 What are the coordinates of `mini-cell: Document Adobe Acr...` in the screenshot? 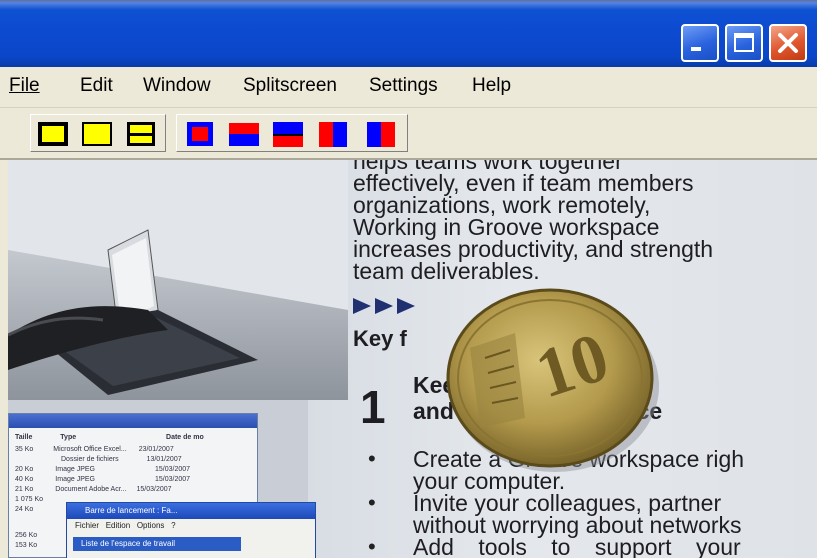 It's located at (91, 489).